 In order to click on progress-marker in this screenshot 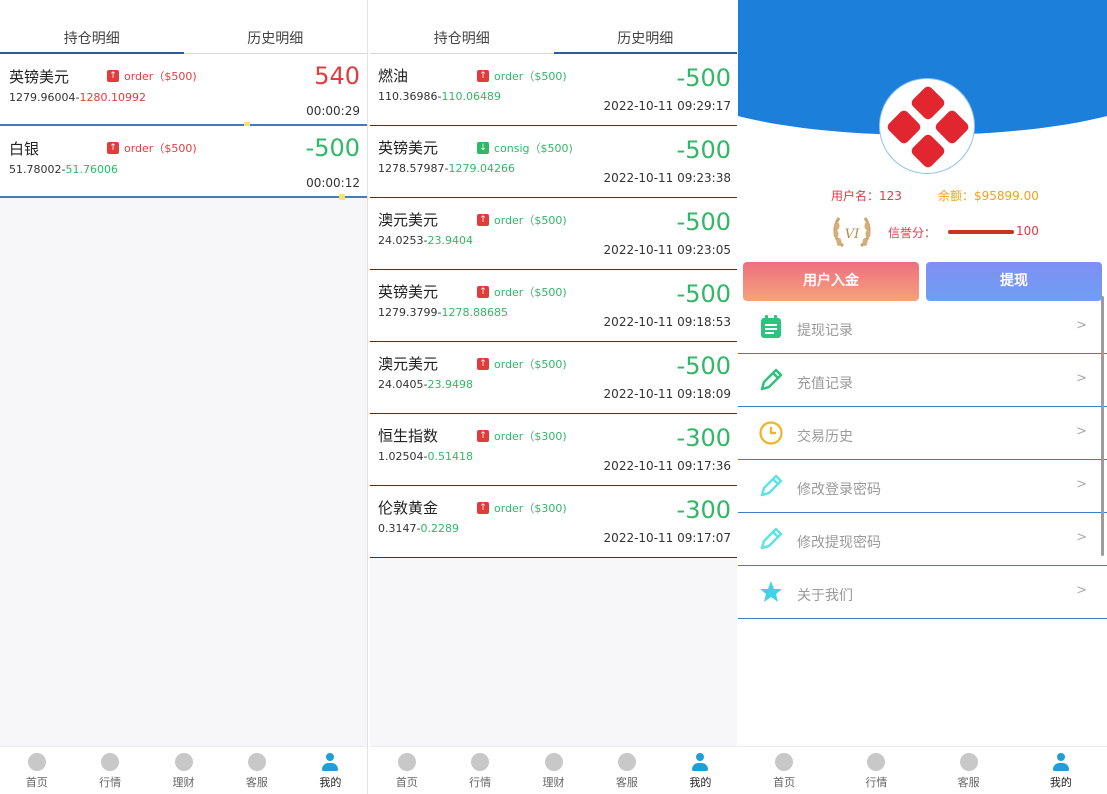, I will do `click(342, 197)`.